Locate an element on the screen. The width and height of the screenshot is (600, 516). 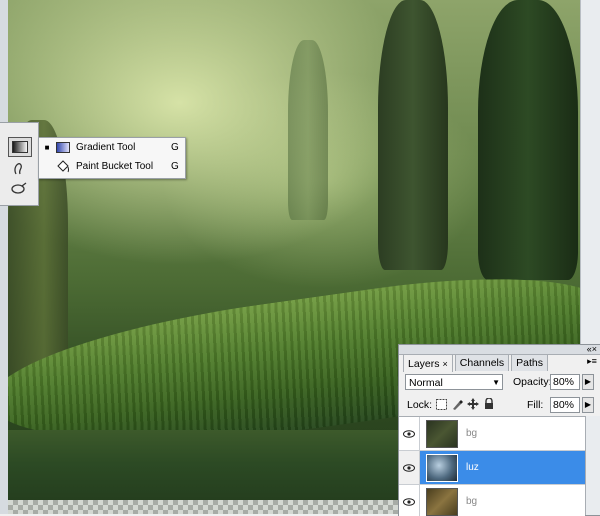
tab-paths: Paths is located at coordinates (530, 362).